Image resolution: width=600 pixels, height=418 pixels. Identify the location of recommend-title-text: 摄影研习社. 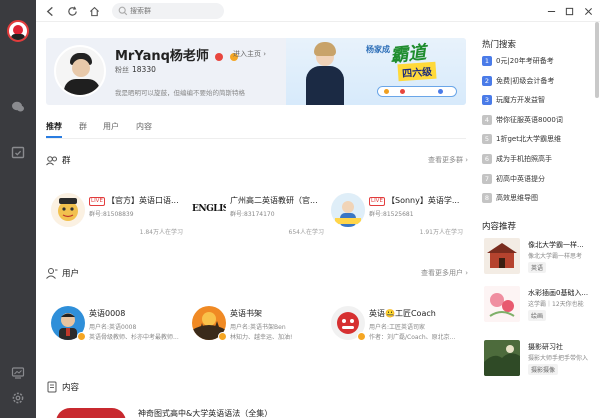
(545, 347).